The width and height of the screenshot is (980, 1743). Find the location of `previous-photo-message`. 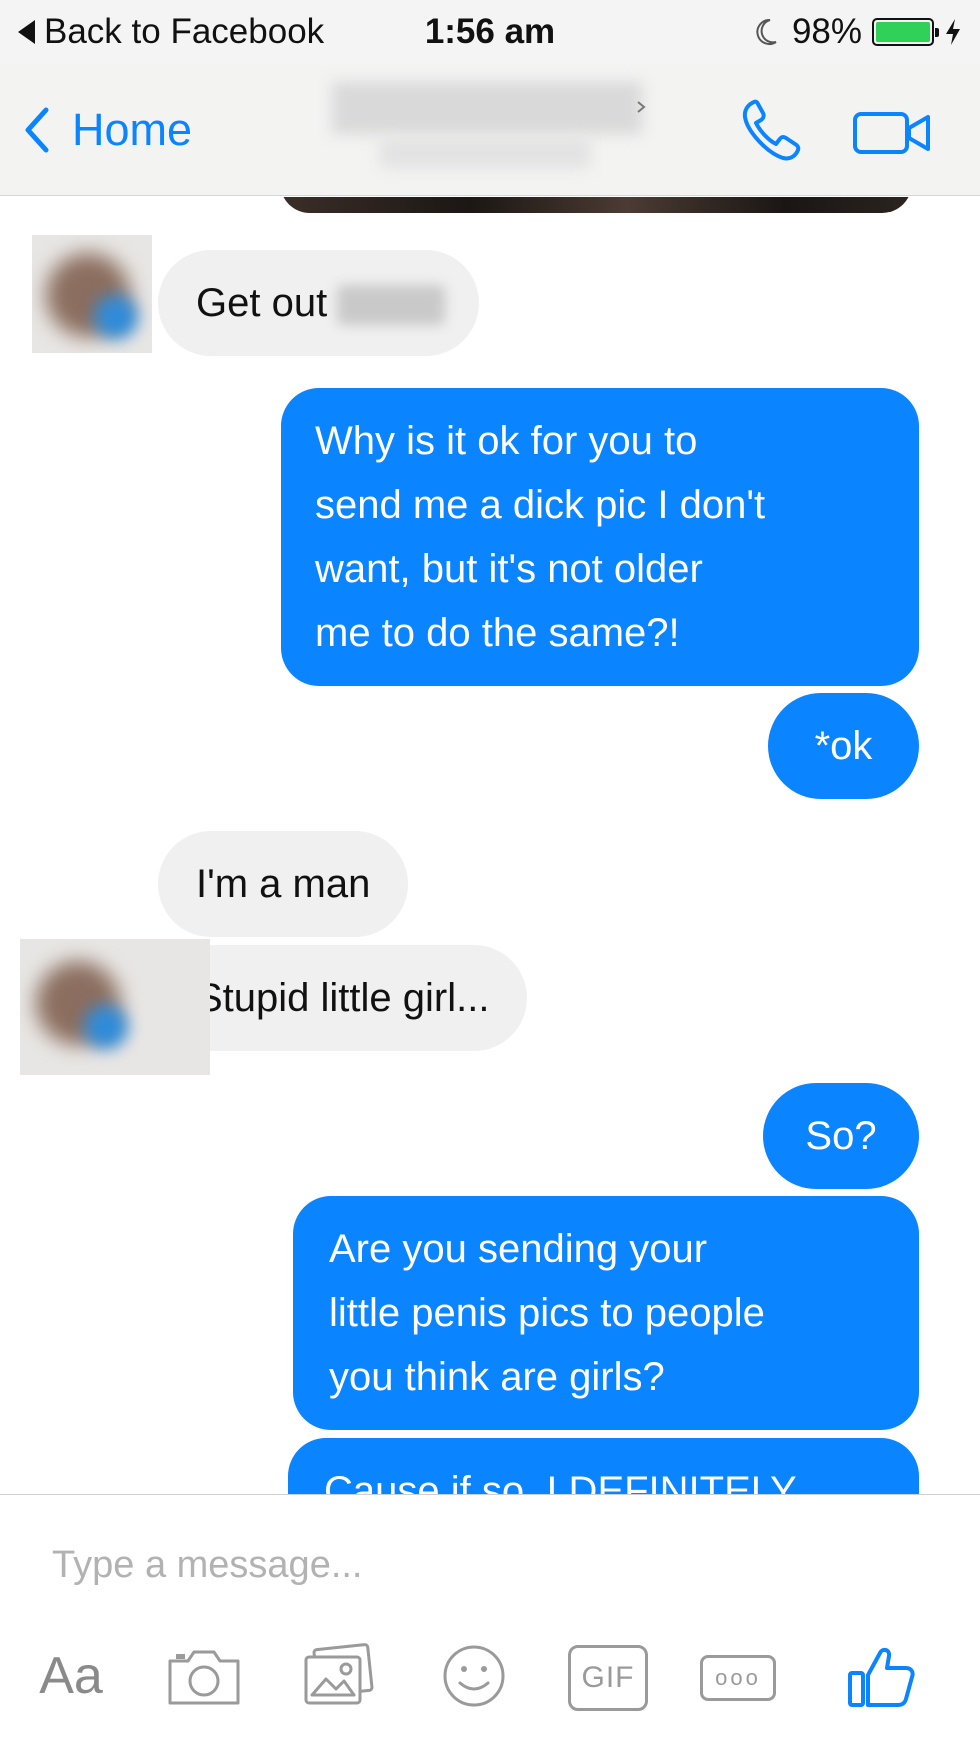

previous-photo-message is located at coordinates (596, 205).